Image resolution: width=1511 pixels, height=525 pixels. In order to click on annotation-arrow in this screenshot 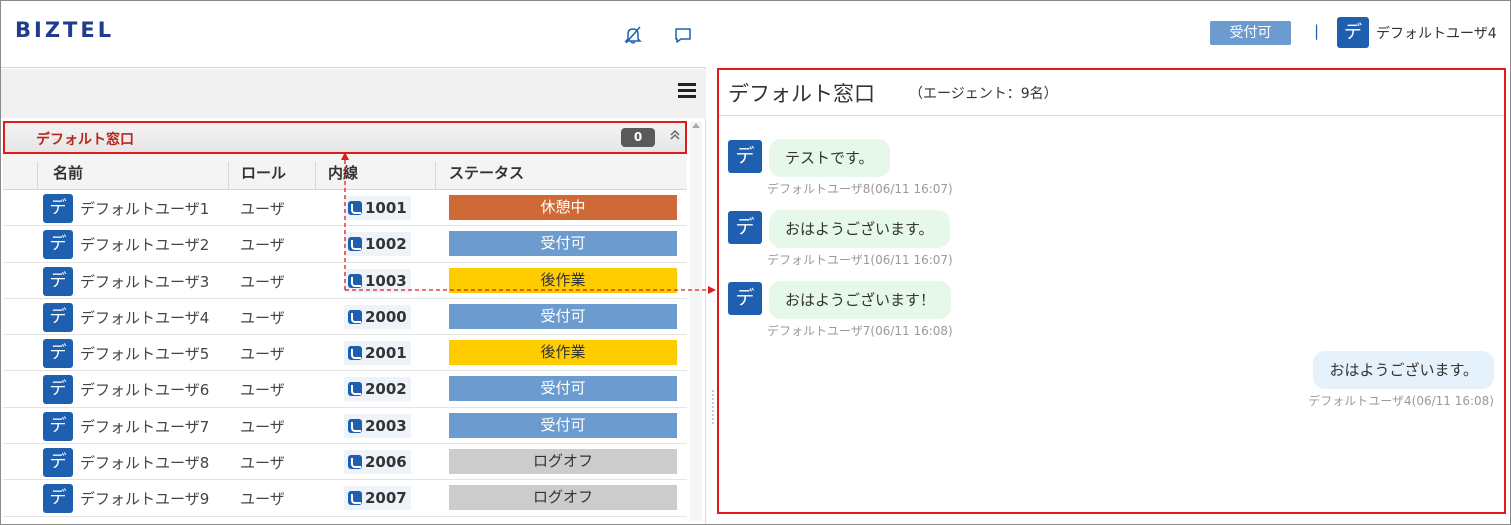, I will do `click(528, 223)`.